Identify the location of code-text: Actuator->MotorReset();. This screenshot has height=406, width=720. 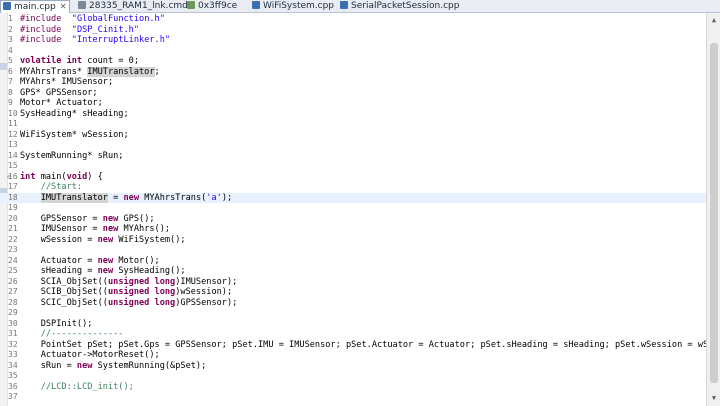
(90, 355).